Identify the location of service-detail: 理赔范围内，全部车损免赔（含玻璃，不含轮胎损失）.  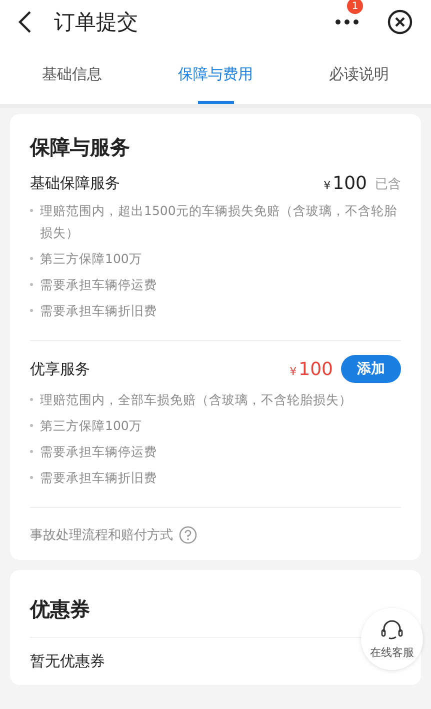
(196, 400).